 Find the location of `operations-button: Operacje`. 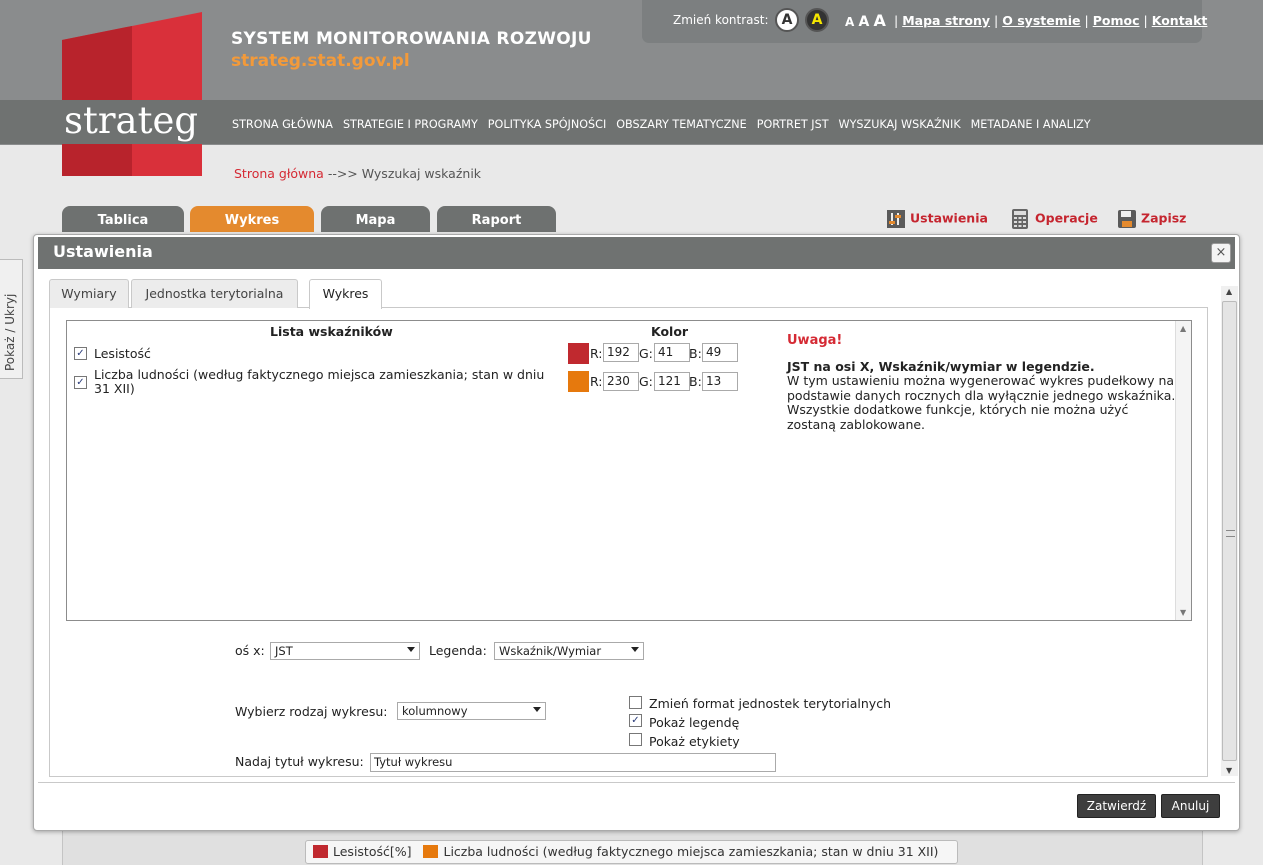

operations-button: Operacje is located at coordinates (1054, 219).